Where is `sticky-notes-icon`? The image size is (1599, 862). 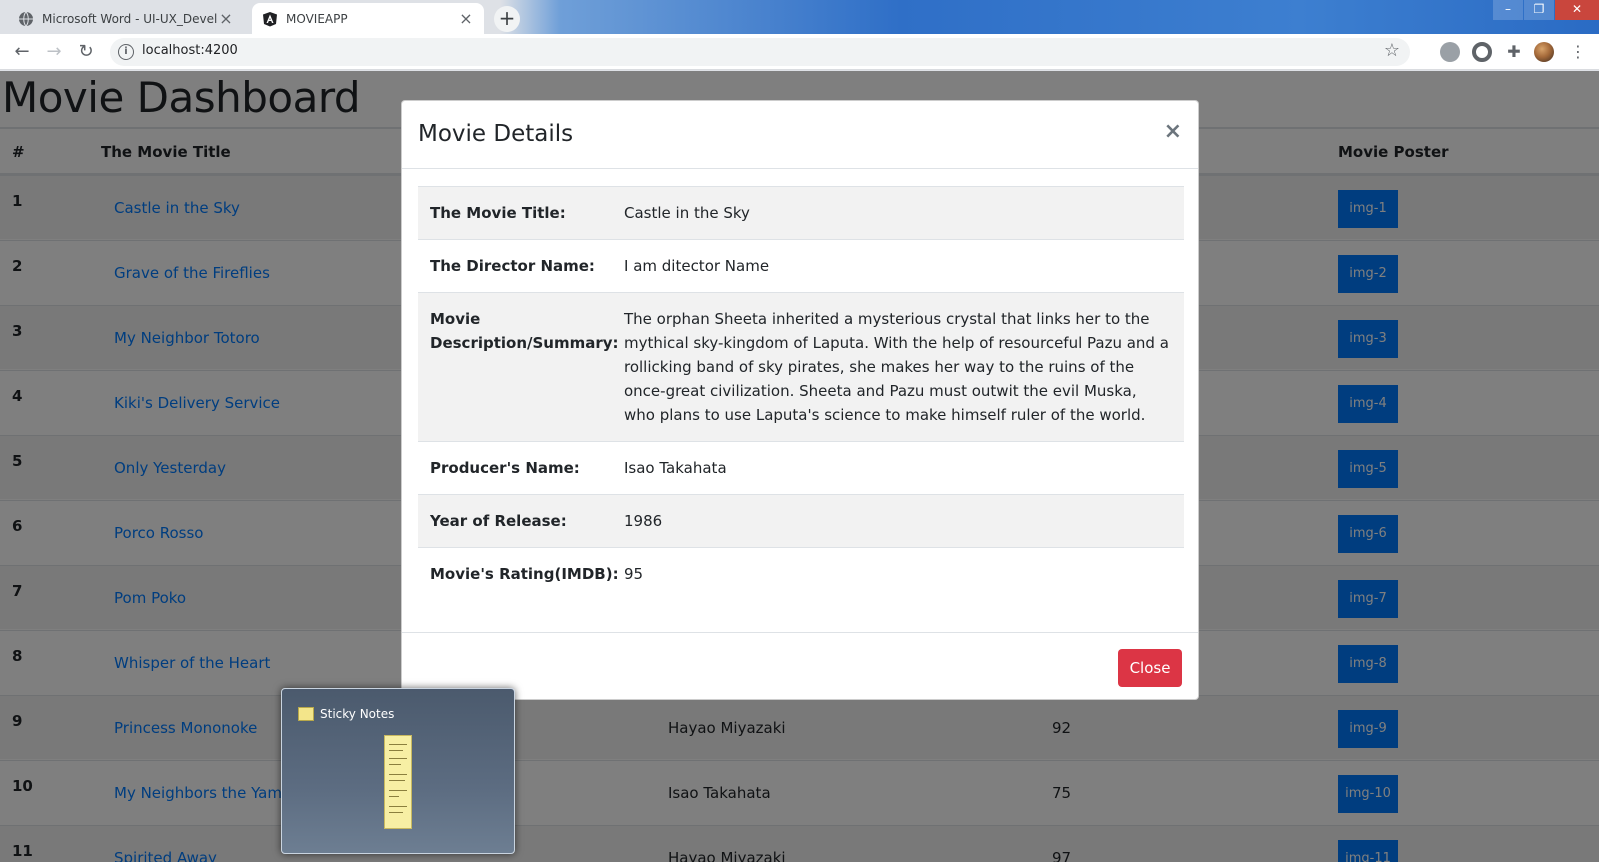 sticky-notes-icon is located at coordinates (306, 714).